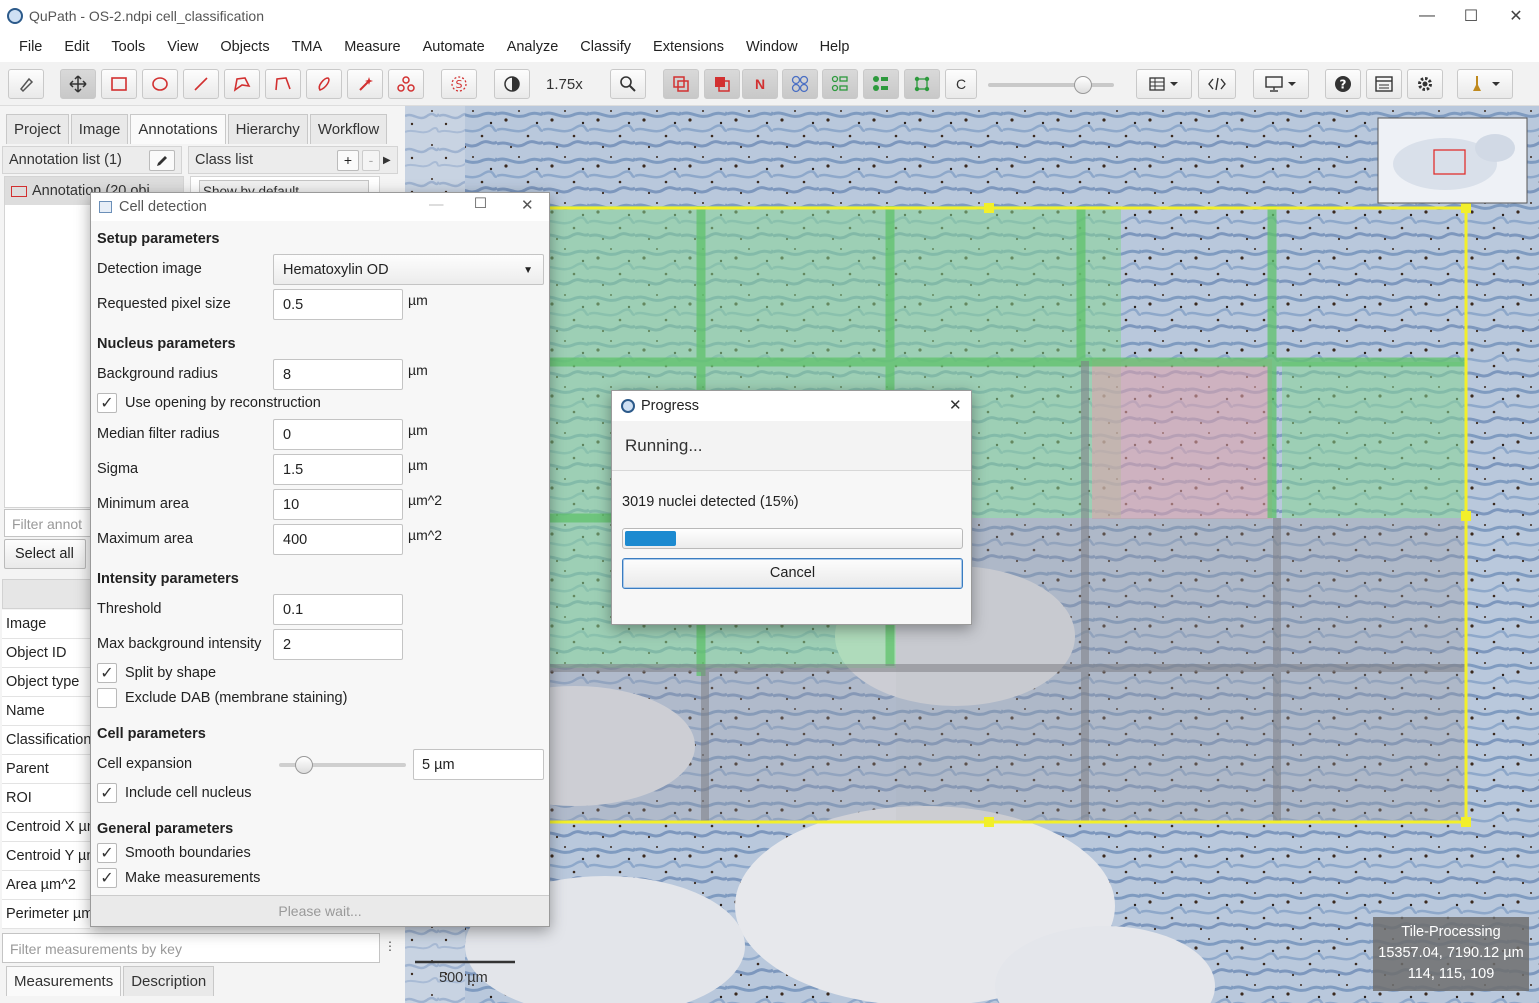 This screenshot has width=1539, height=1003. I want to click on dialog-minimize-button: —, so click(436, 205).